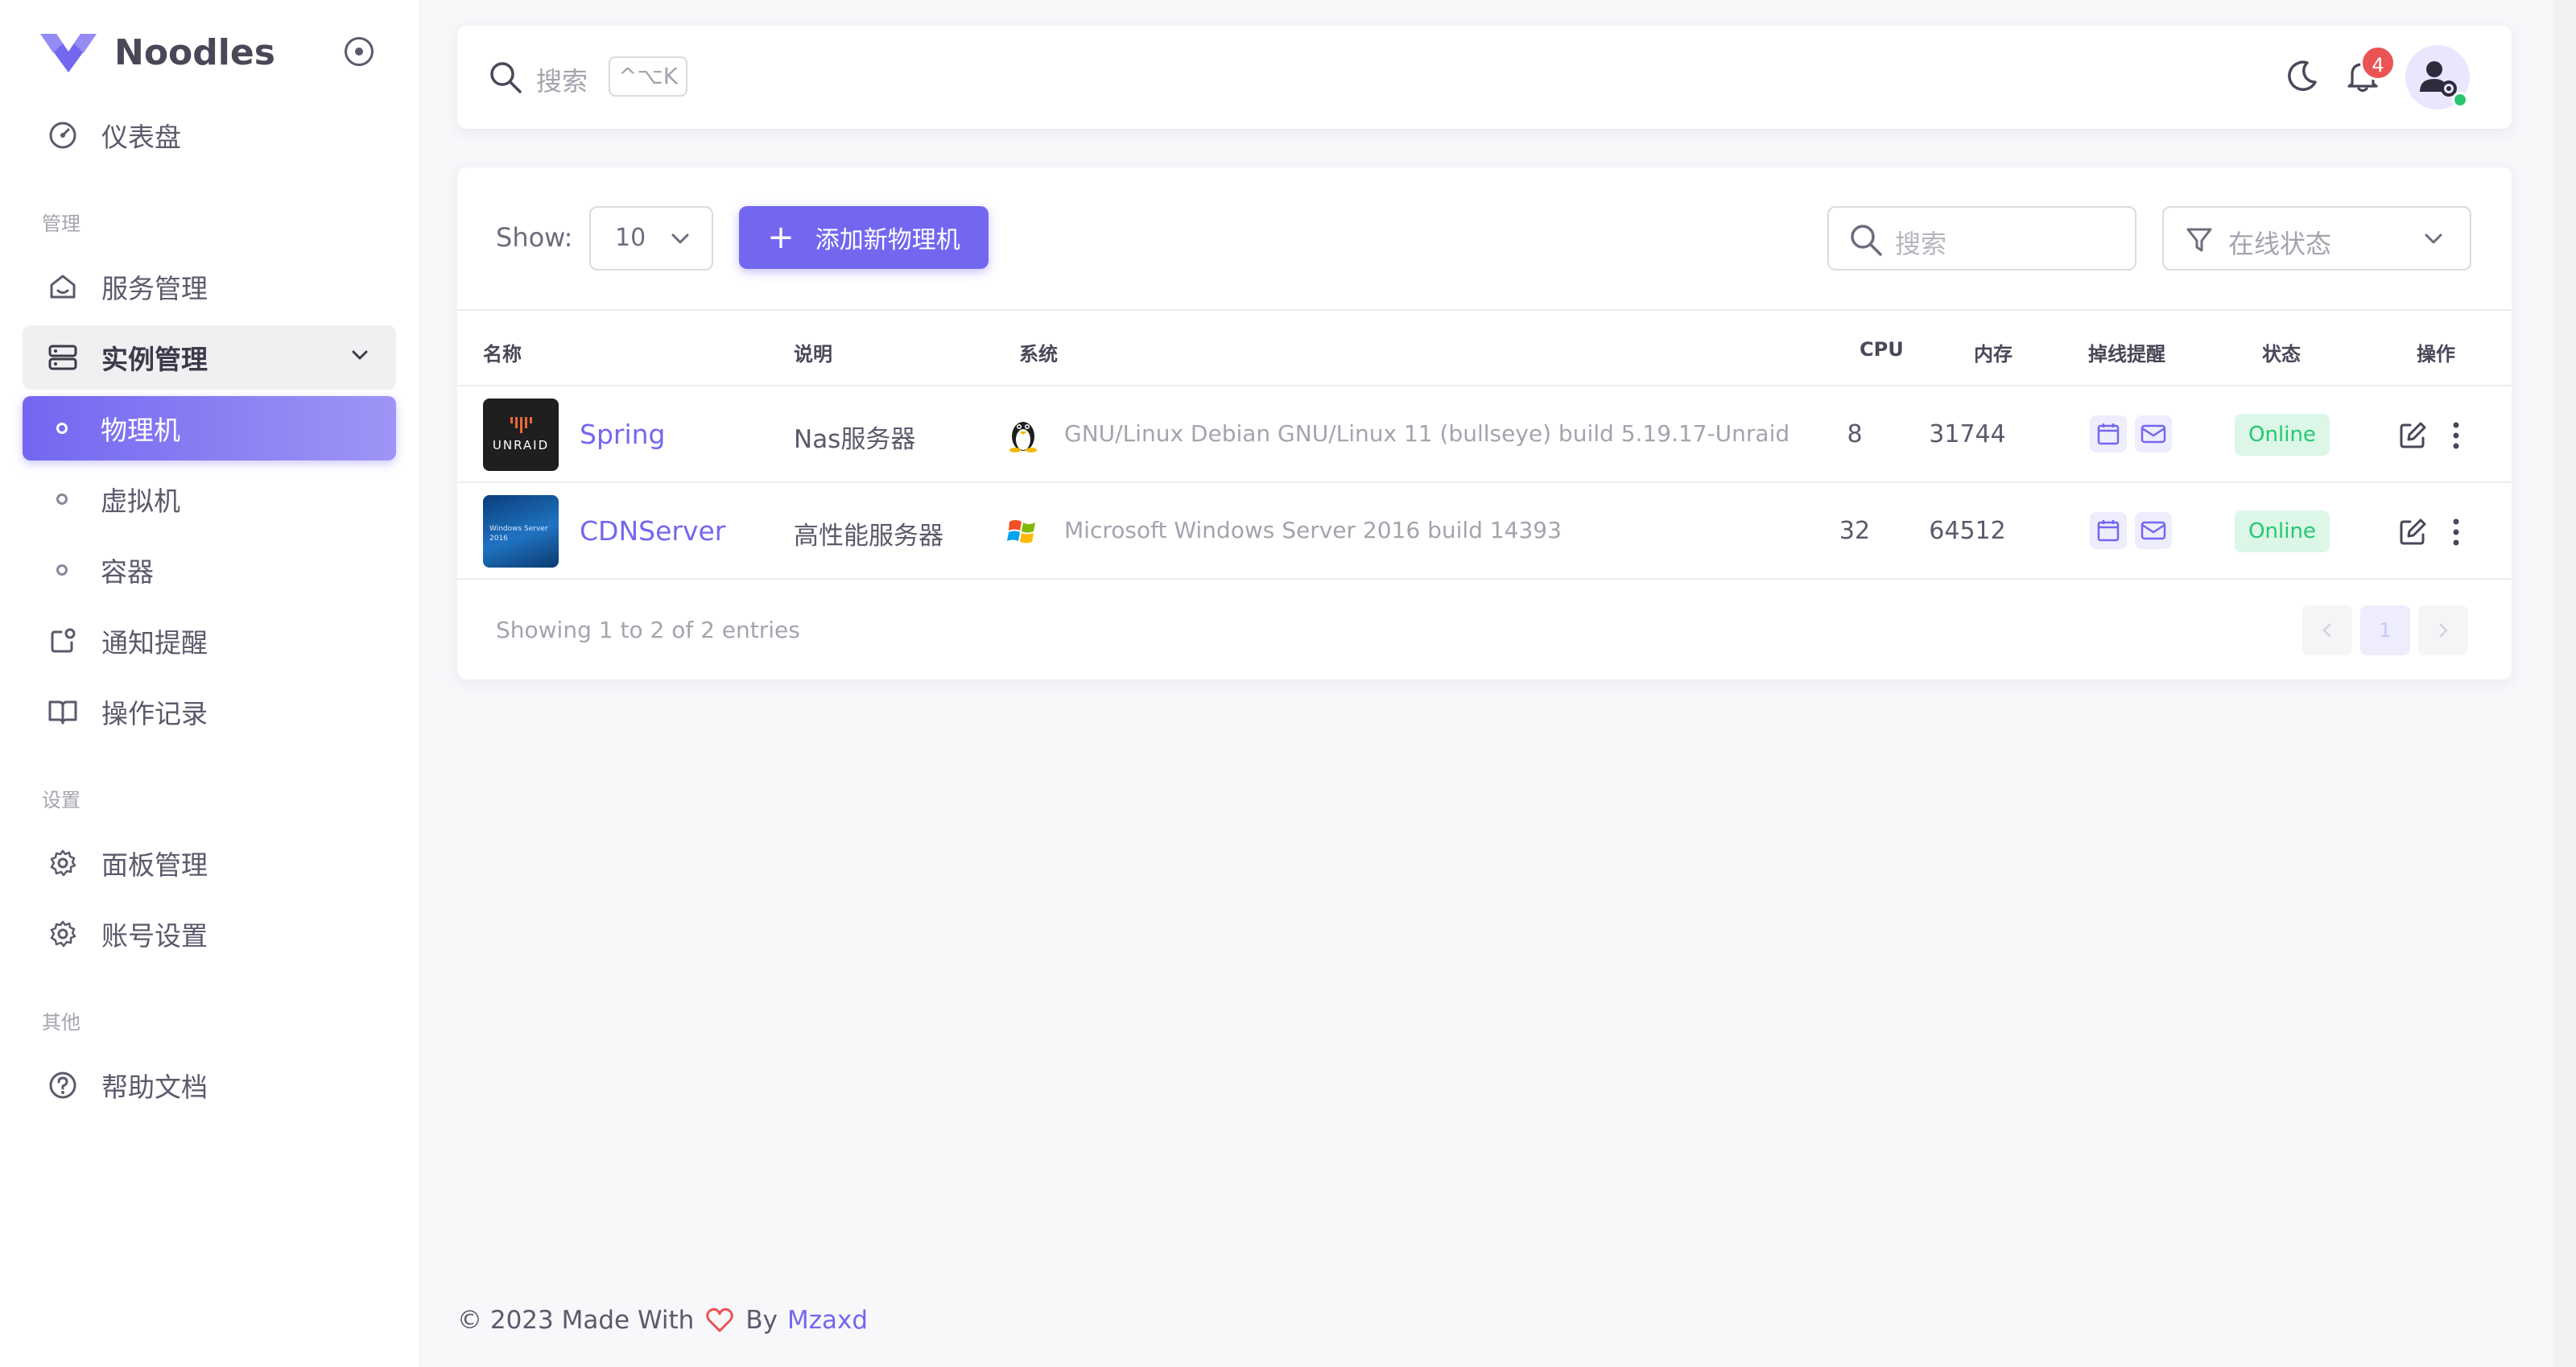 This screenshot has height=1367, width=2576. I want to click on sidebar-item-label: 仪表盘, so click(141, 137).